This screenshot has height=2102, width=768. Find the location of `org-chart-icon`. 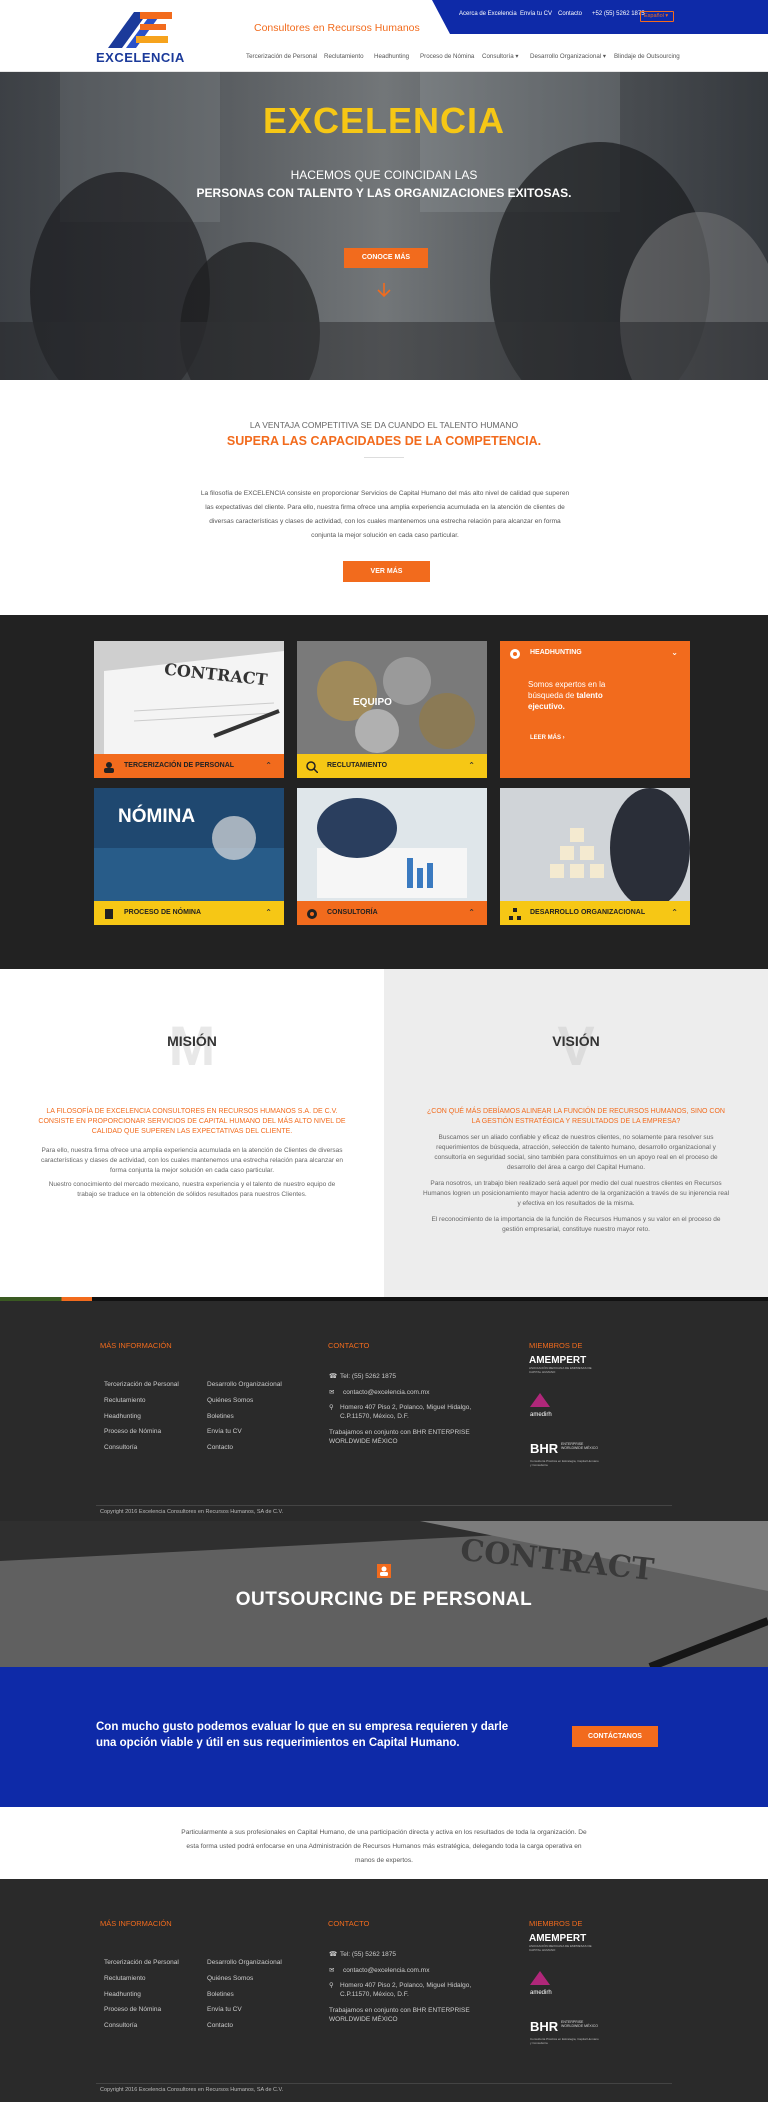

org-chart-icon is located at coordinates (515, 913).